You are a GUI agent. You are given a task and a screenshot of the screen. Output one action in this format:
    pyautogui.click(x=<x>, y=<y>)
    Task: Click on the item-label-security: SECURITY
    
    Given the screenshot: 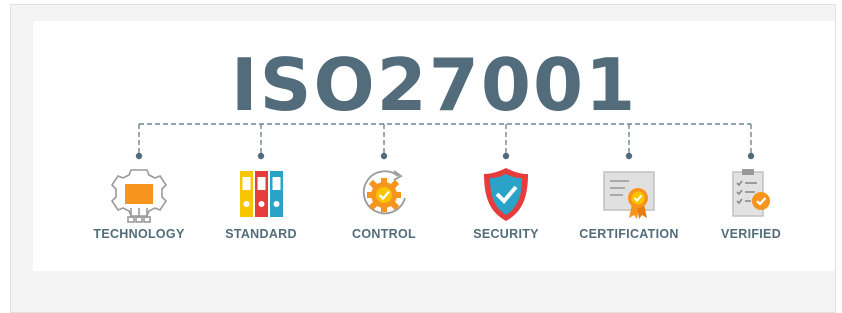 What is the action you would take?
    pyautogui.click(x=506, y=234)
    